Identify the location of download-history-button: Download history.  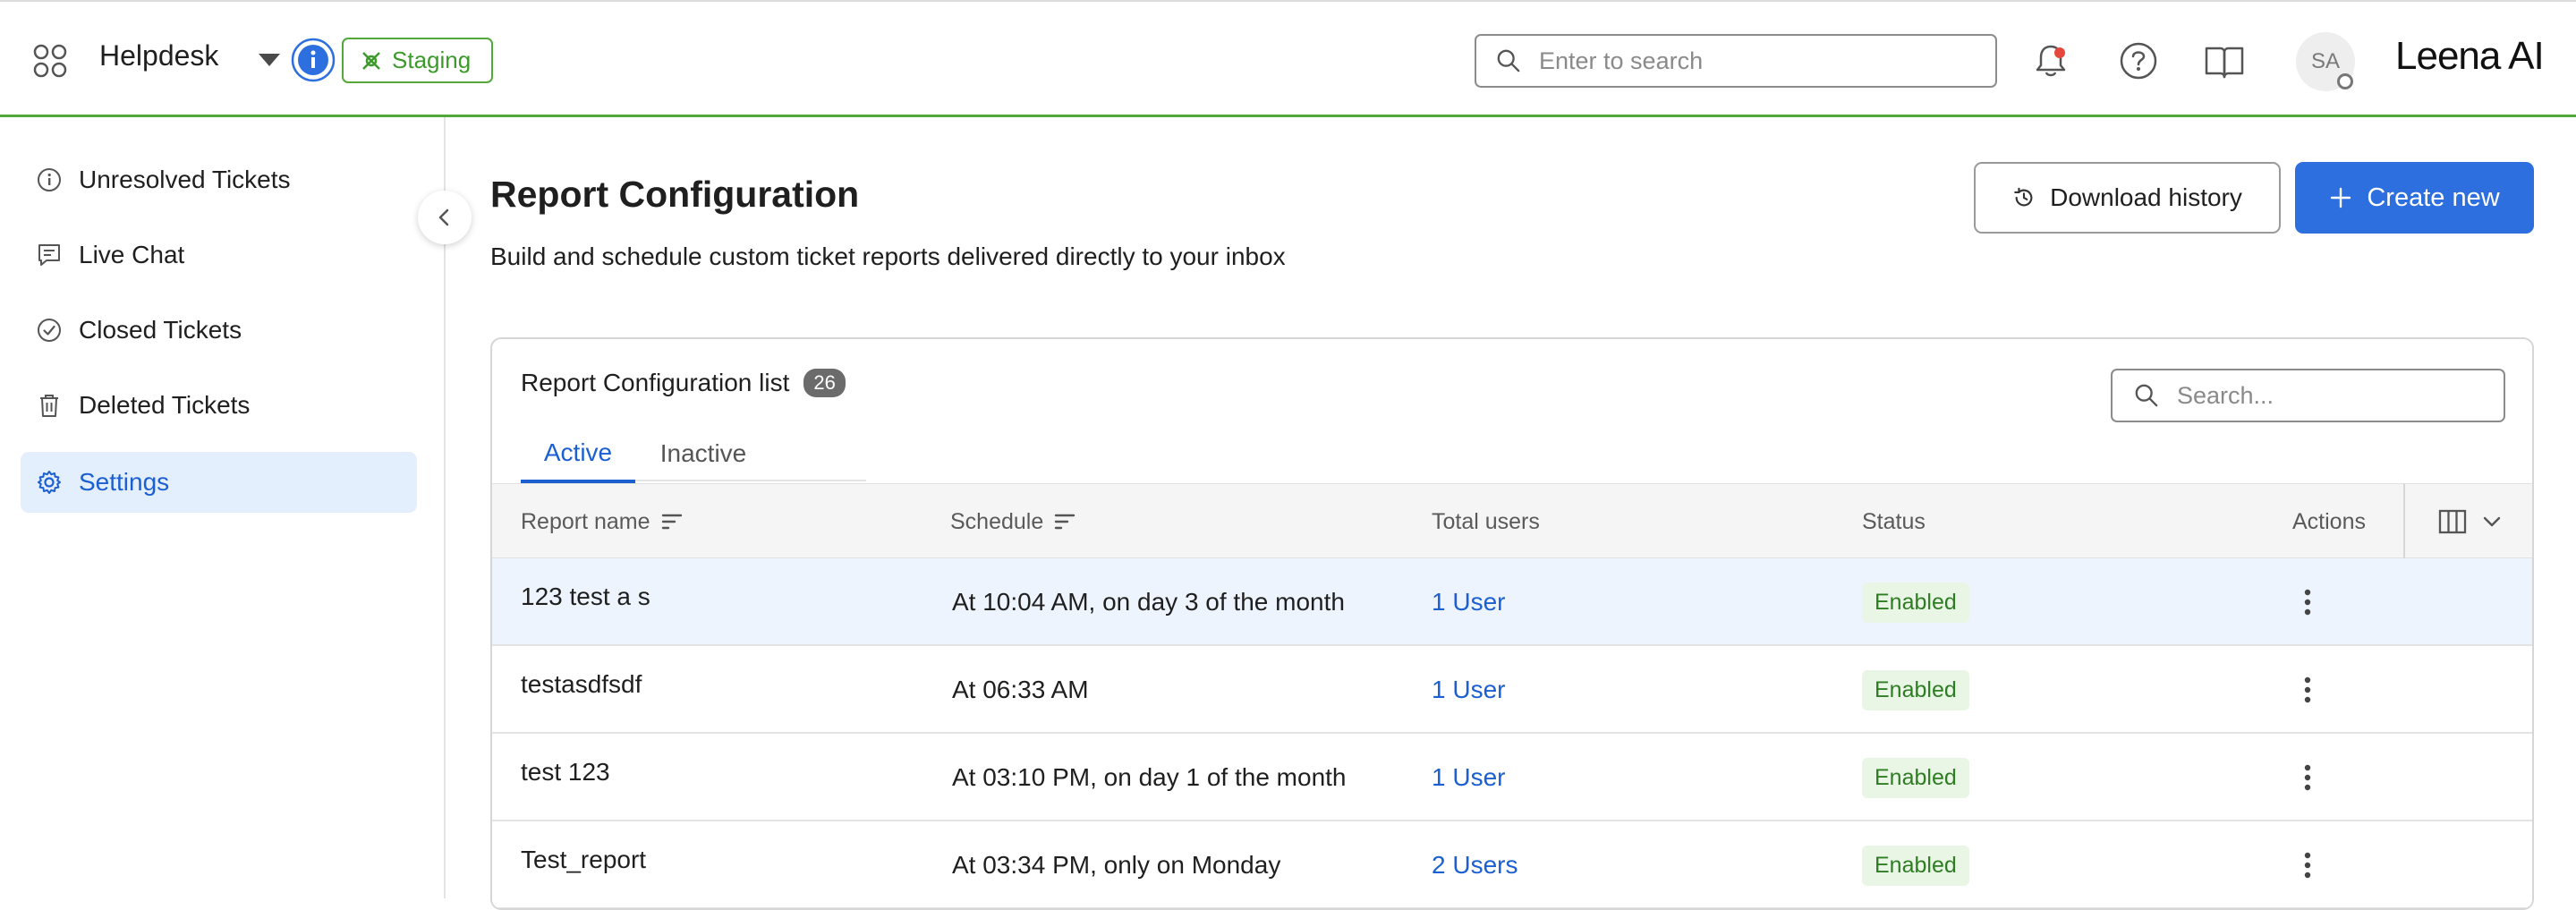
(2127, 198).